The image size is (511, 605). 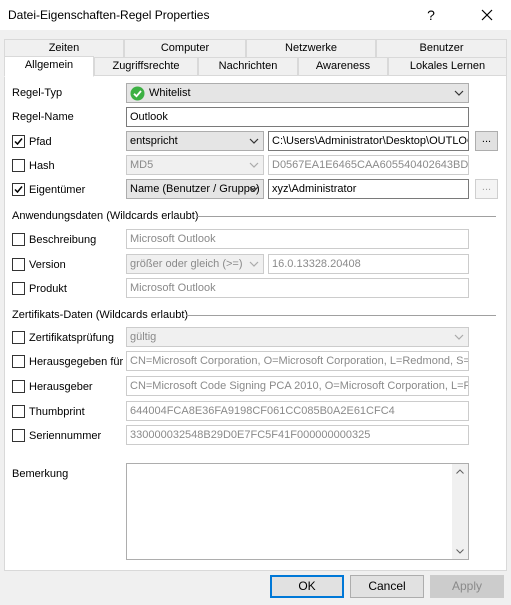 I want to click on pfad-label: Pfad, so click(x=40, y=142).